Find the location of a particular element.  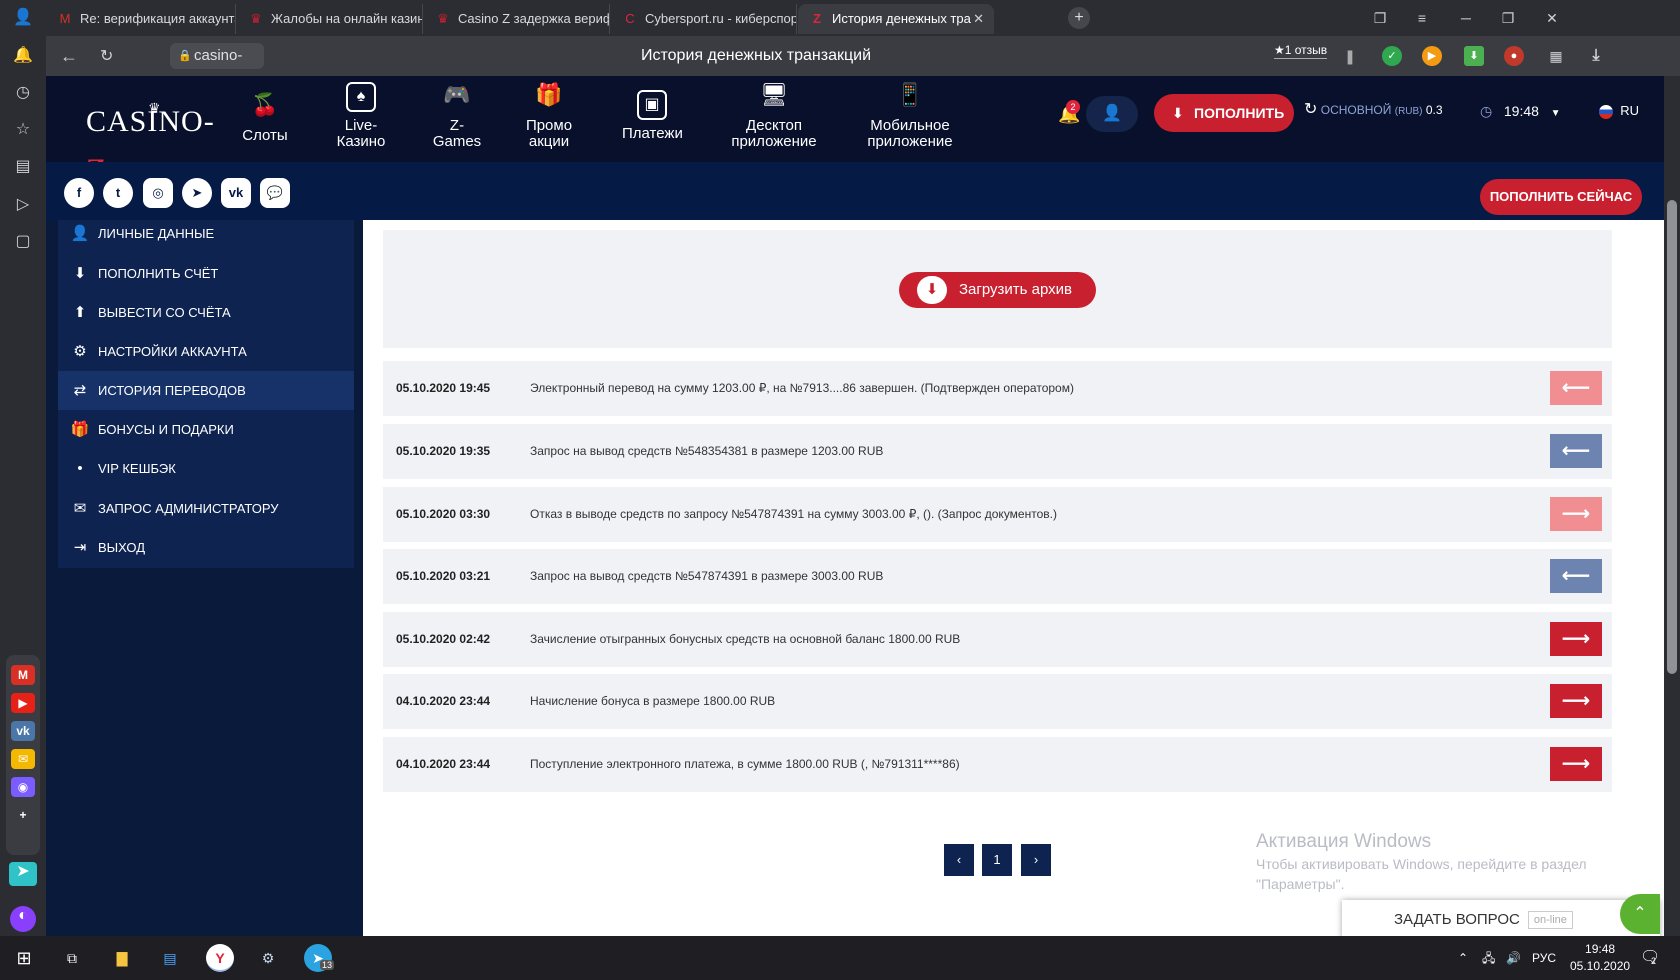

download-archive-button: ⬇ Загрузить архив is located at coordinates (997, 290).